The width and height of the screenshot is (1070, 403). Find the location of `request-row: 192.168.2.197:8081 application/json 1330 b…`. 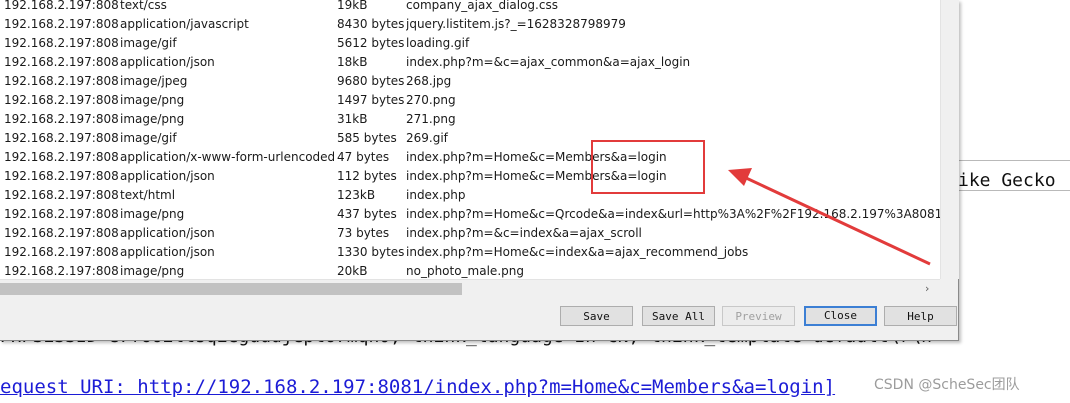

request-row: 192.168.2.197:8081 application/json 1330 b… is located at coordinates (470, 252).